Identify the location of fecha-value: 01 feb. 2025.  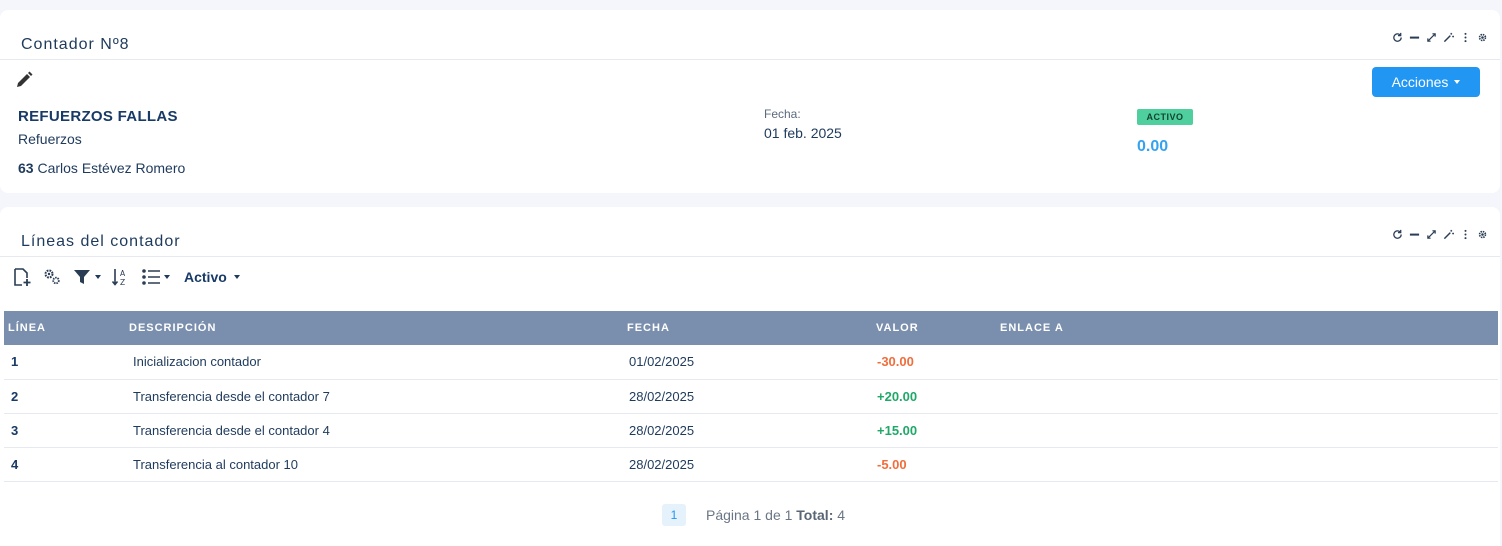
(803, 133).